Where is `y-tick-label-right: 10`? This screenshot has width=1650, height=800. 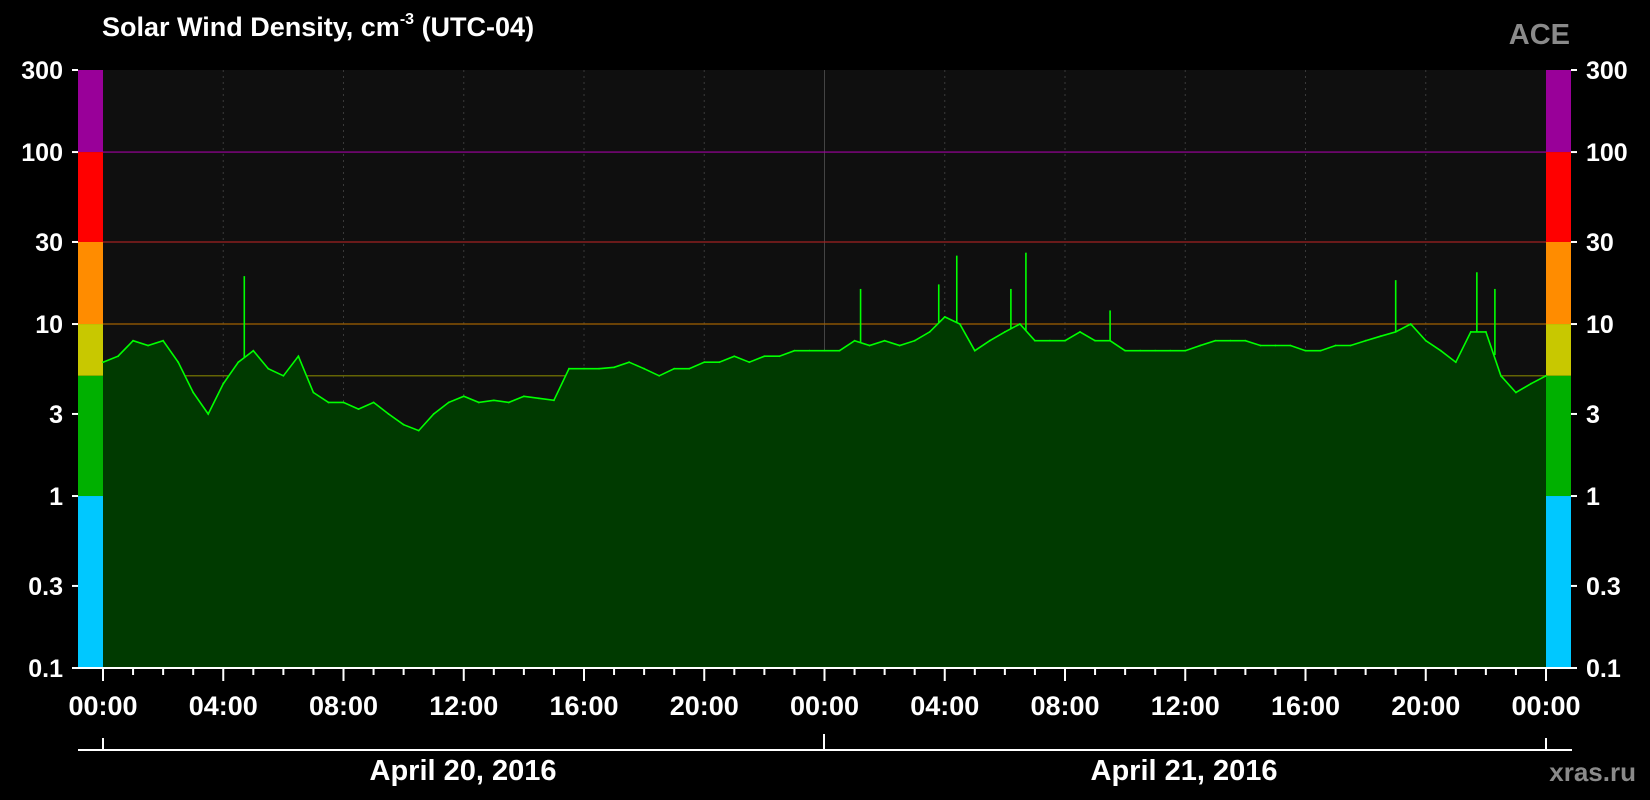 y-tick-label-right: 10 is located at coordinates (1600, 325).